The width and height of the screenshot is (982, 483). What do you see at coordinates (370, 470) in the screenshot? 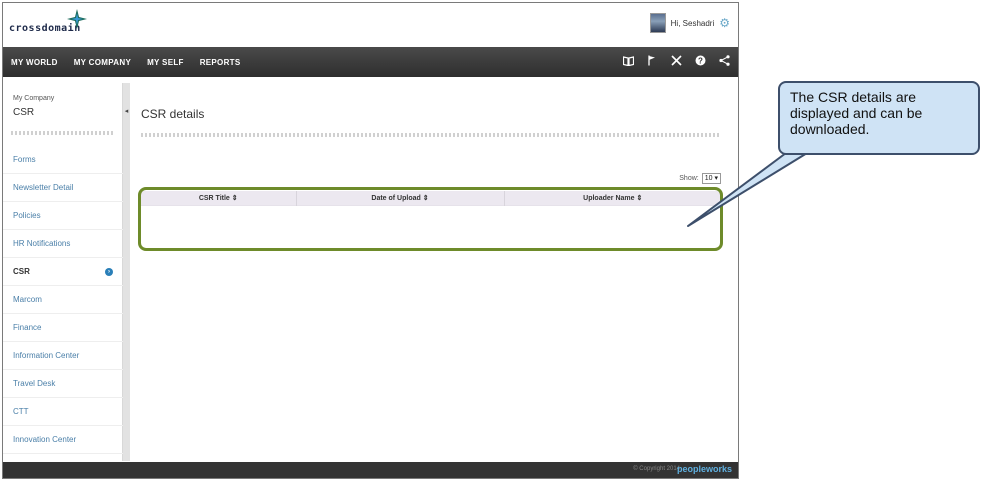
I see `app-footer: © Copyright 2014 peopleworks` at bounding box center [370, 470].